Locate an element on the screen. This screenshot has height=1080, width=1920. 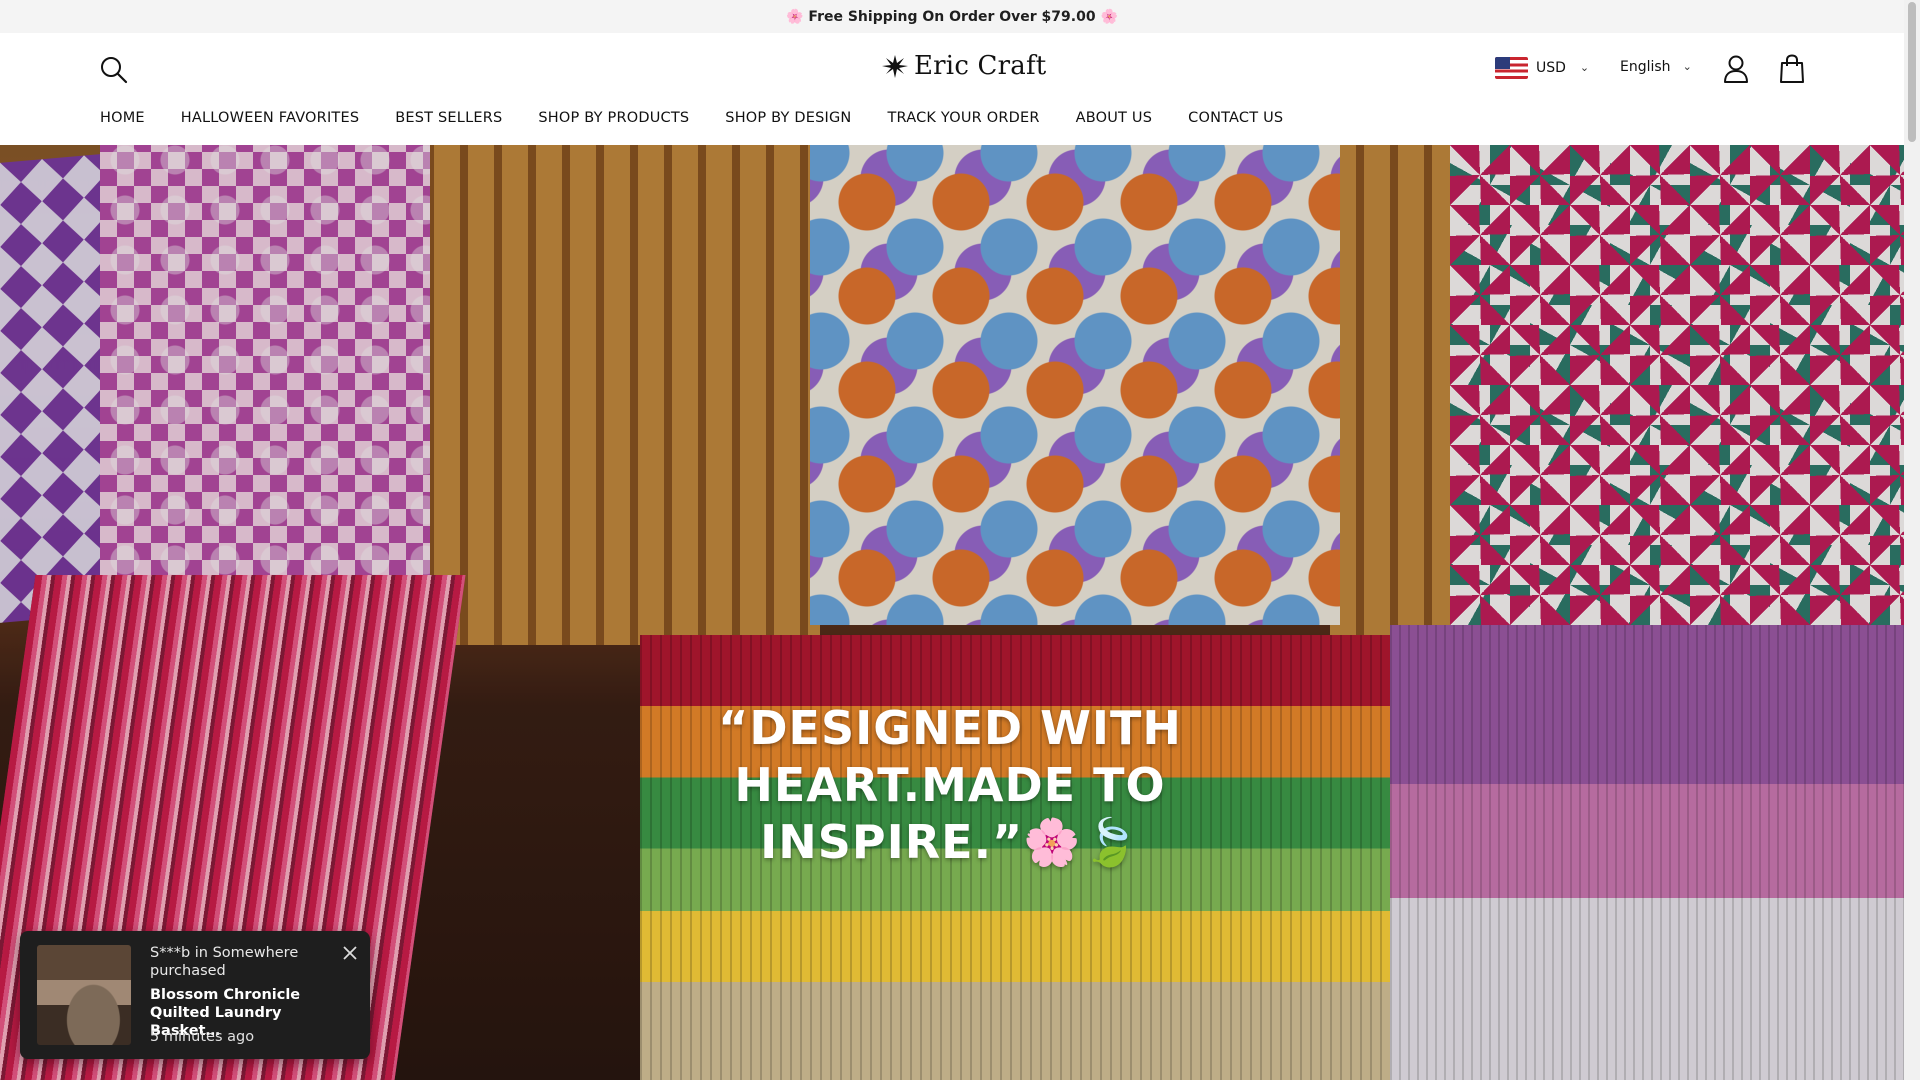
nav-item-shop-by-design: SHOP BY DESIGN is located at coordinates (788, 118).